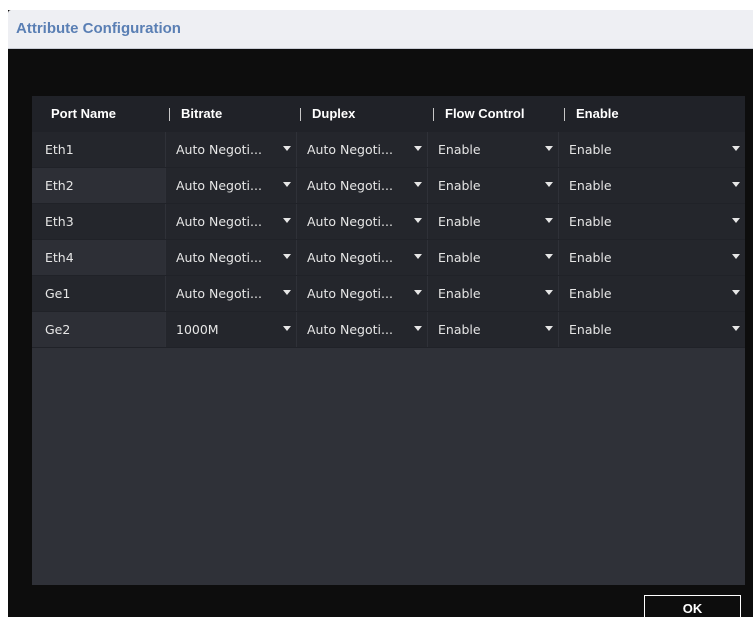  I want to click on bitrate-dropdown: 1000M, so click(231, 329).